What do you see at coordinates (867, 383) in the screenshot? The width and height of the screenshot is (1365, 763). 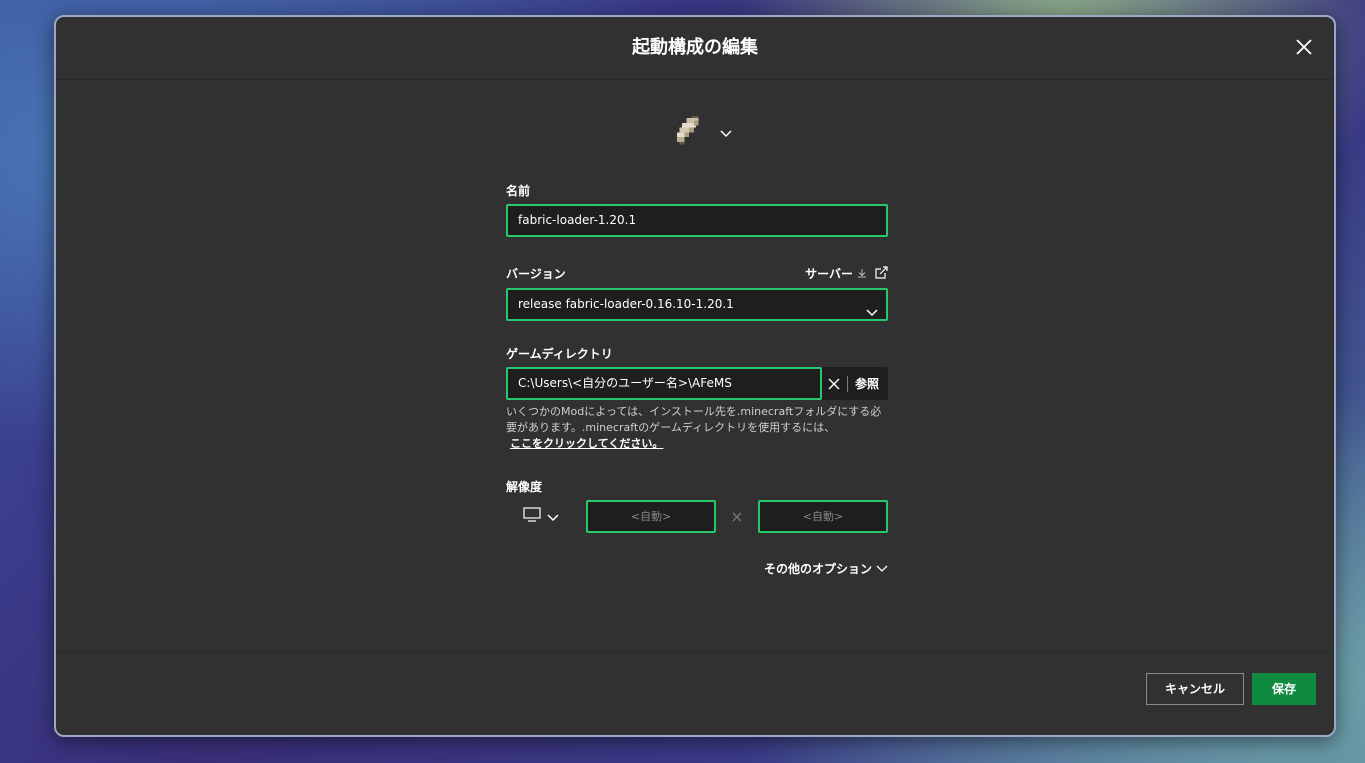 I see `browse-button: 参照` at bounding box center [867, 383].